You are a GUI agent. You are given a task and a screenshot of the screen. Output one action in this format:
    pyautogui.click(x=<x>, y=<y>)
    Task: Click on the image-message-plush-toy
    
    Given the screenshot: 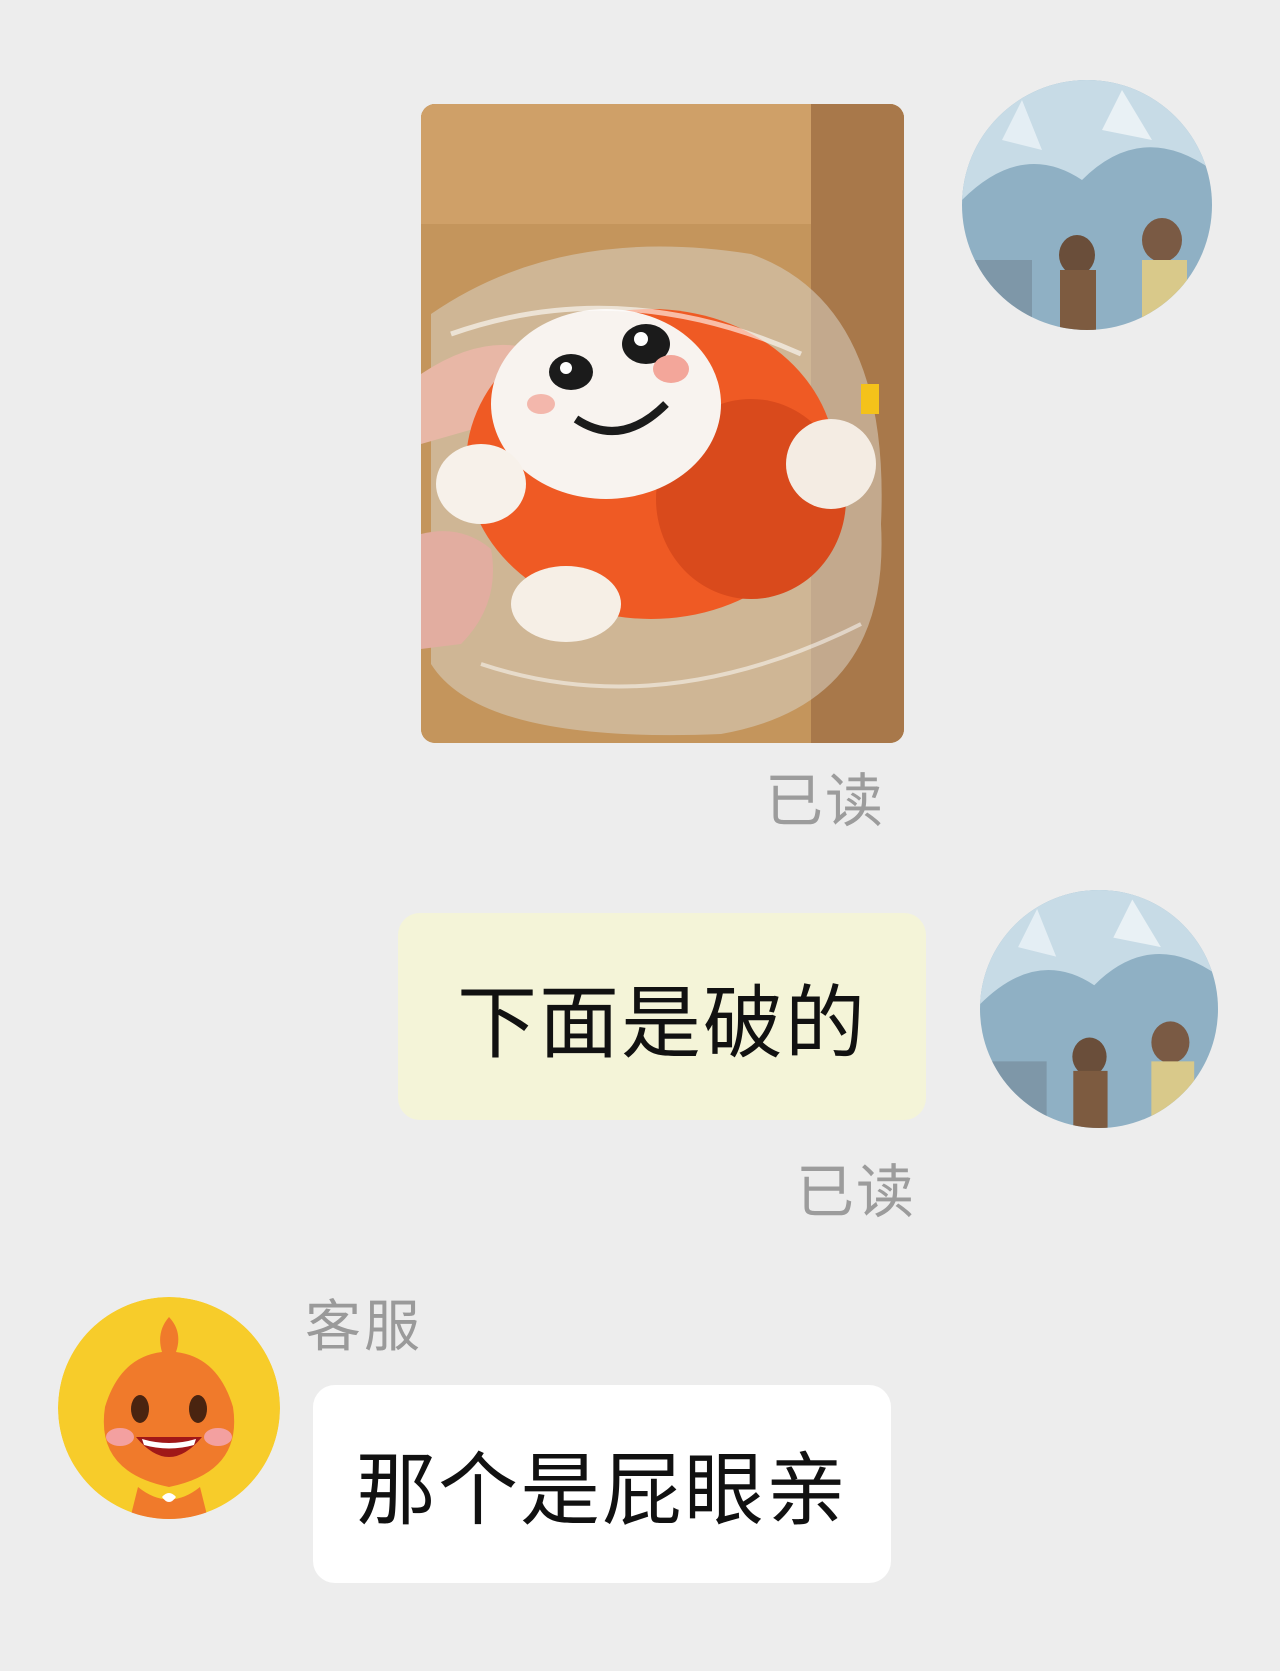 What is the action you would take?
    pyautogui.click(x=662, y=423)
    